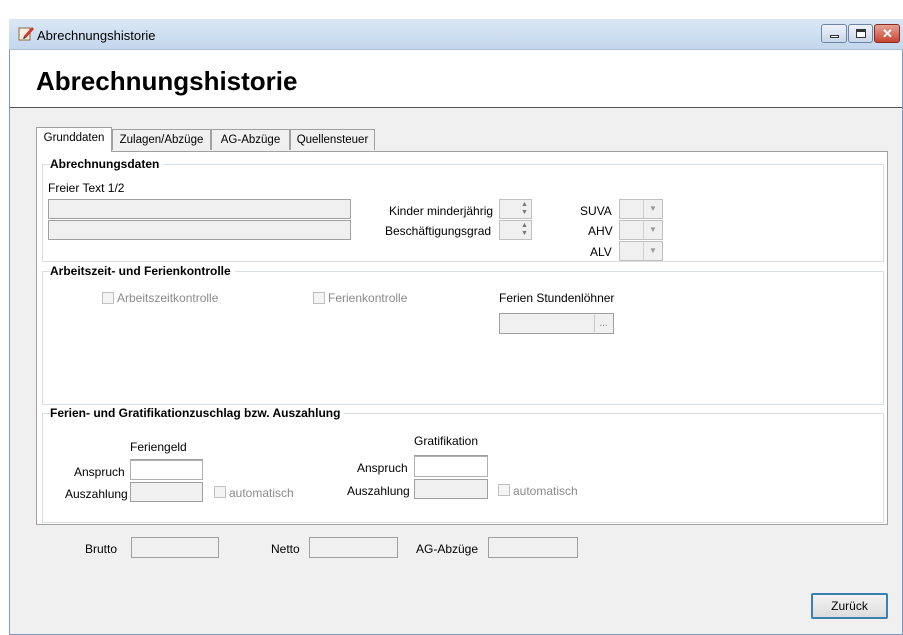 The height and width of the screenshot is (635, 903). I want to click on minimize-icon, so click(834, 36).